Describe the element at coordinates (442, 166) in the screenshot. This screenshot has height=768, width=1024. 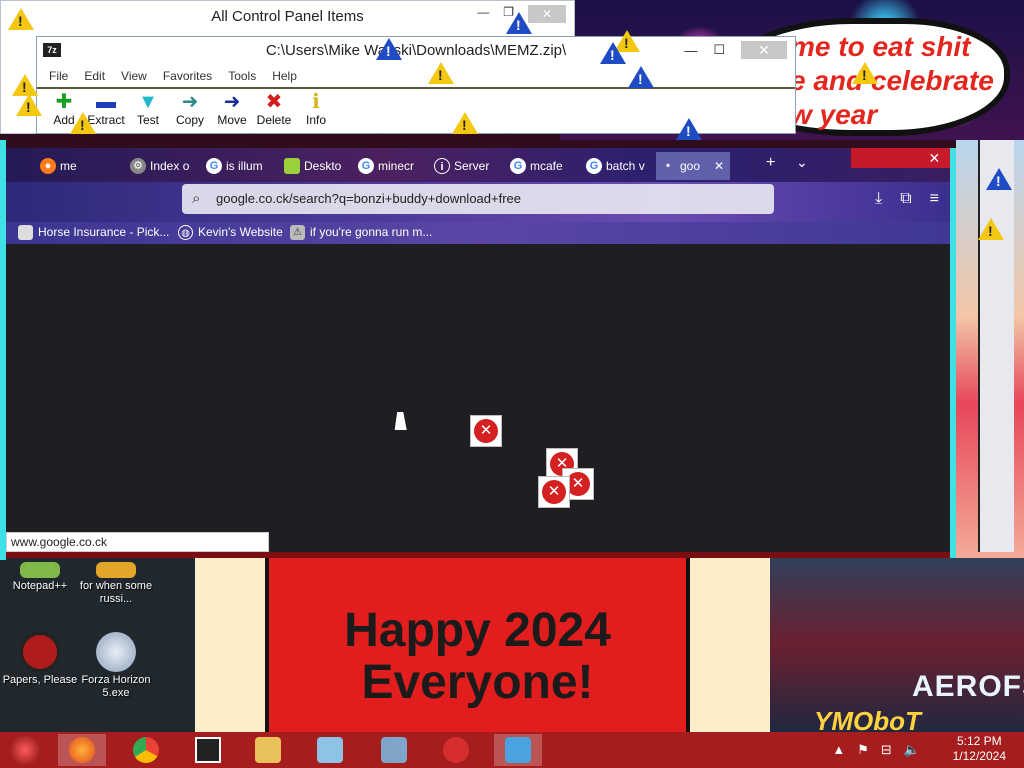
I see `info-circle-icon: i` at that location.